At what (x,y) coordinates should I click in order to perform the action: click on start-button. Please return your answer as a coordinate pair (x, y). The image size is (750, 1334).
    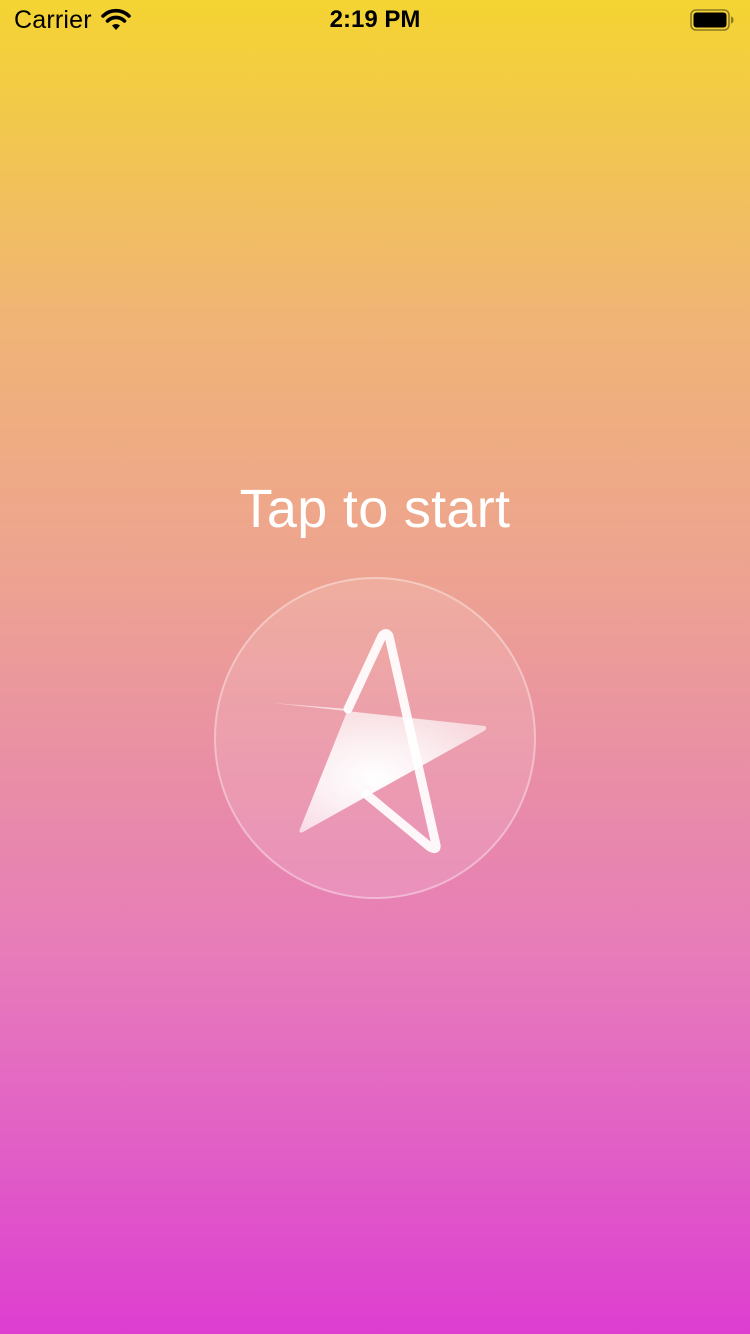
    Looking at the image, I should click on (375, 738).